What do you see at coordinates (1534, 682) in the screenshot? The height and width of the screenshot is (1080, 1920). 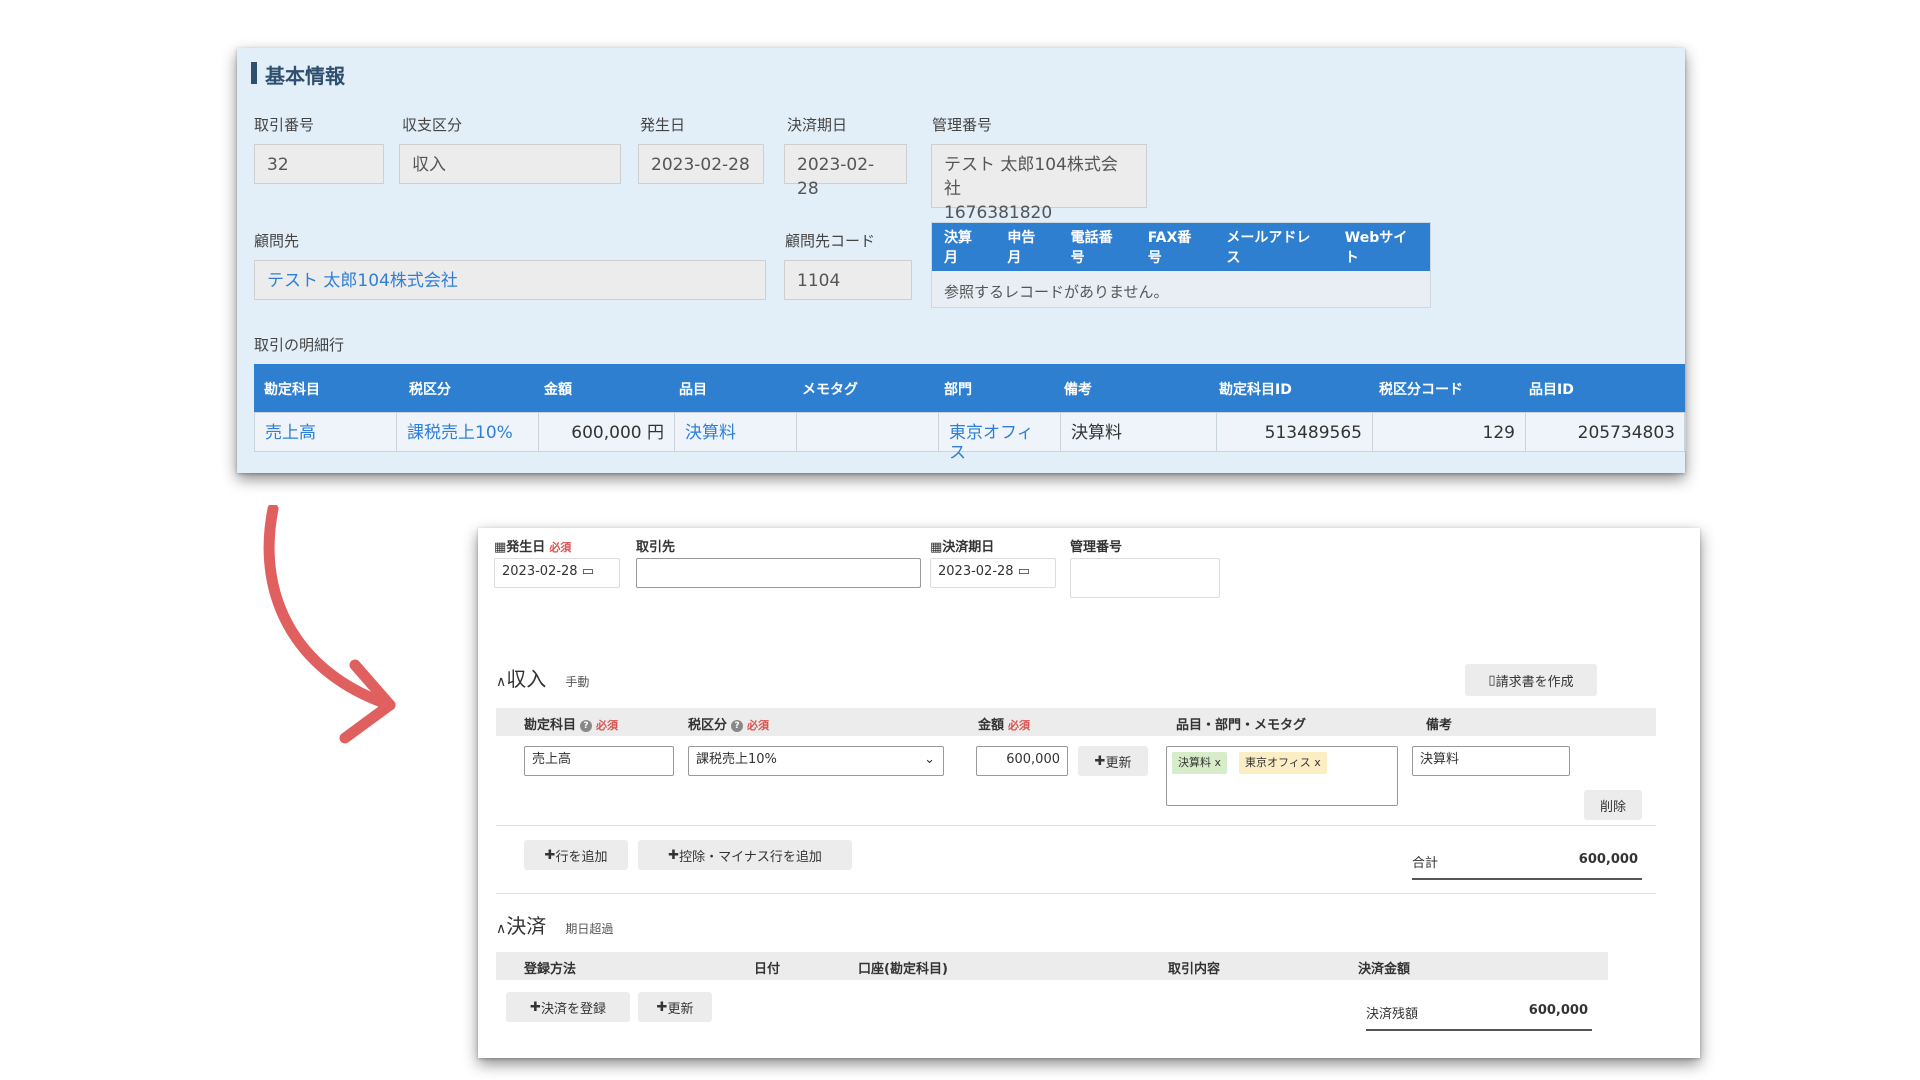 I see `create-invoice-label: 請求書を作成` at bounding box center [1534, 682].